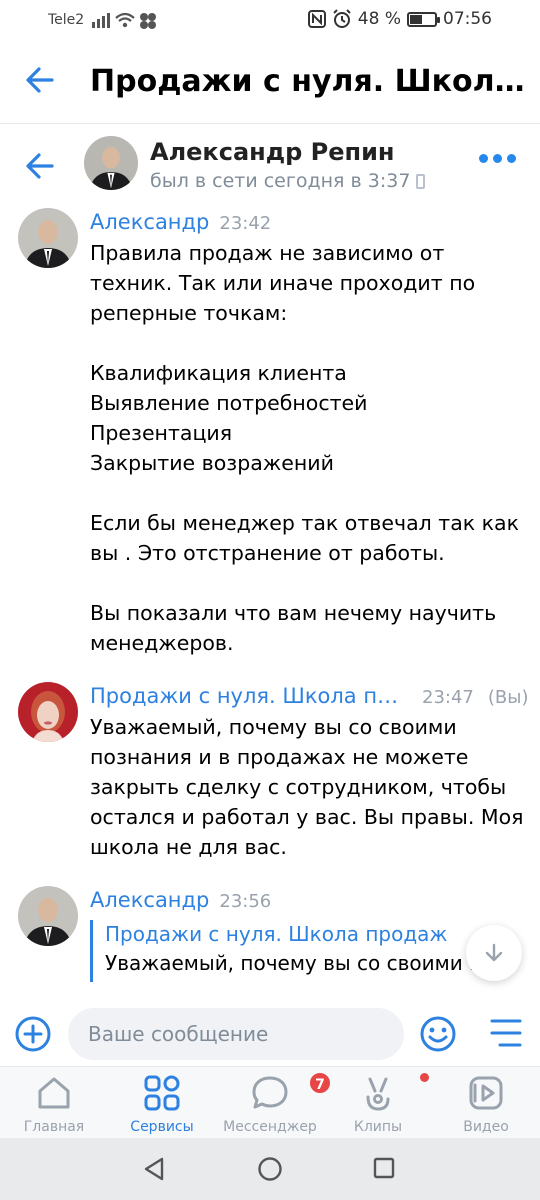  I want to click on nav-messenger: 7 Мессенджер, so click(276, 1103).